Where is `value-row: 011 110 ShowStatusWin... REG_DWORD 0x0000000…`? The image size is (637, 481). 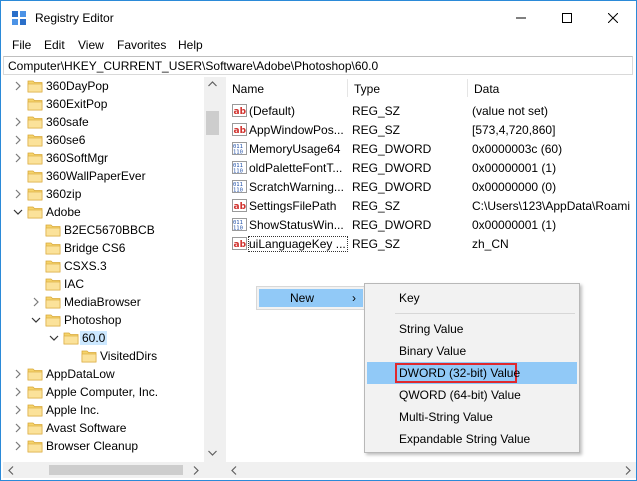 value-row: 011 110 ShowStatusWin... REG_DWORD 0x0000000… is located at coordinates (431, 224).